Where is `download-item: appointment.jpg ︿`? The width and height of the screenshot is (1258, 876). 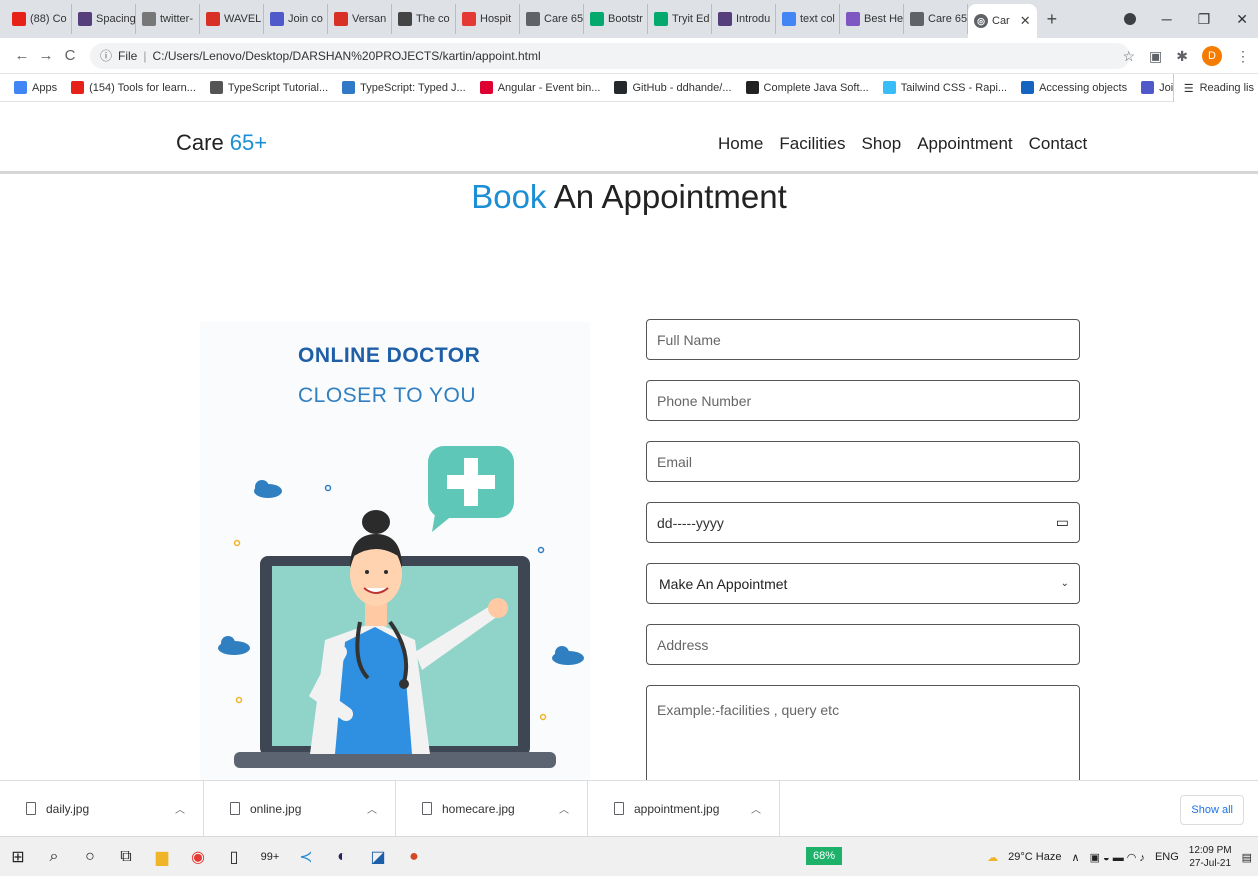
download-item: appointment.jpg ︿ is located at coordinates (684, 808).